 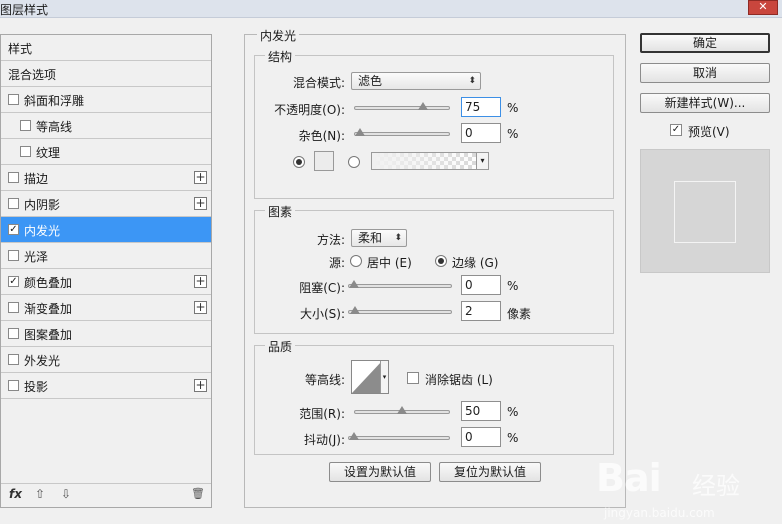 What do you see at coordinates (490, 472) in the screenshot?
I see `reset-default-button: 复位为默认值` at bounding box center [490, 472].